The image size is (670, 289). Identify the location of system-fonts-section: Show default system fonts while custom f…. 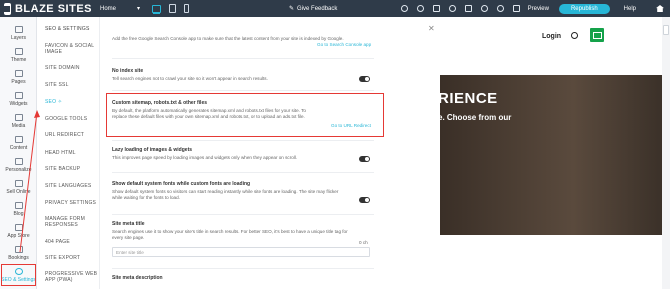
(243, 191).